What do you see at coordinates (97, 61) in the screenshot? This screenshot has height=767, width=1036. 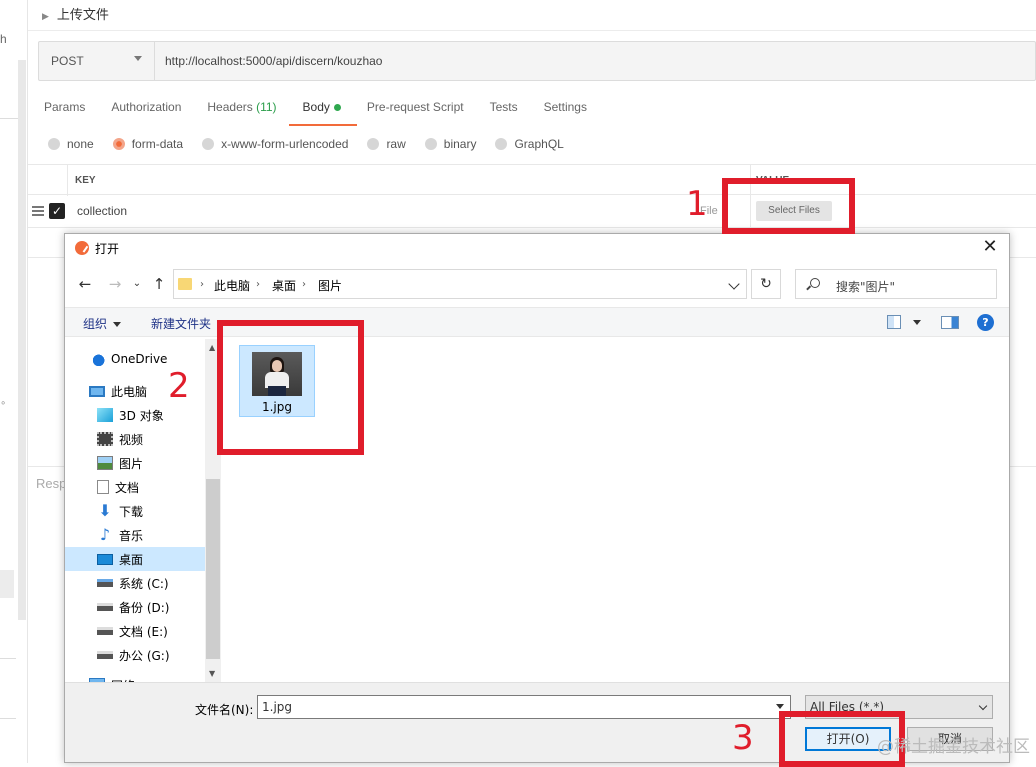 I see `method-select: POST` at bounding box center [97, 61].